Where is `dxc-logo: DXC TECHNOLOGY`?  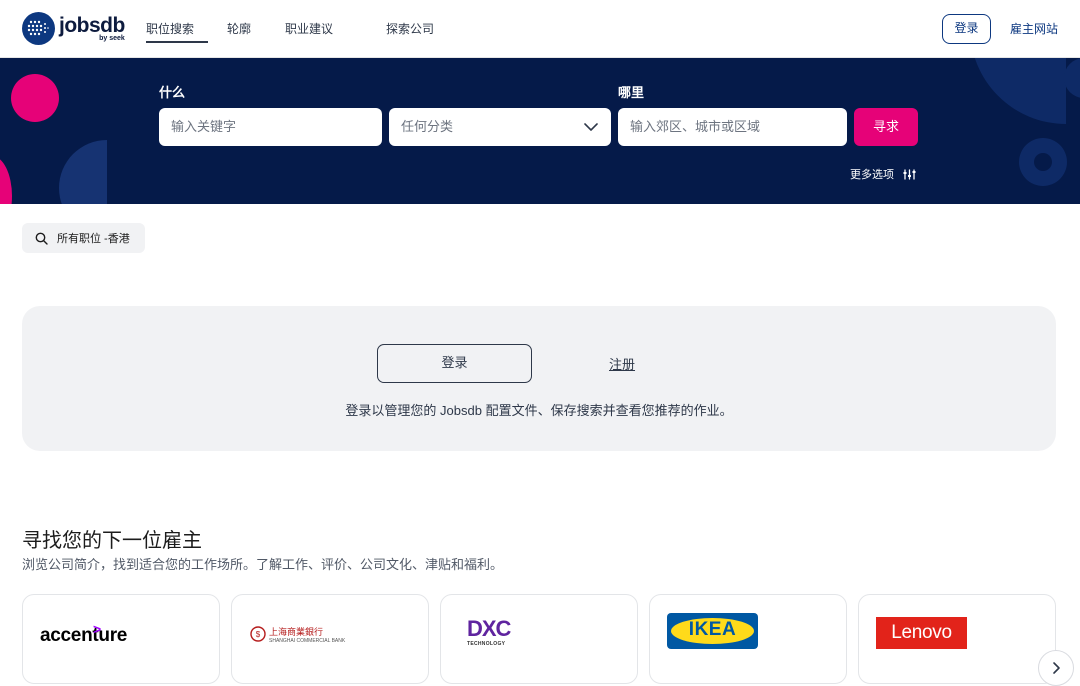
dxc-logo: DXC TECHNOLOGY is located at coordinates (489, 632).